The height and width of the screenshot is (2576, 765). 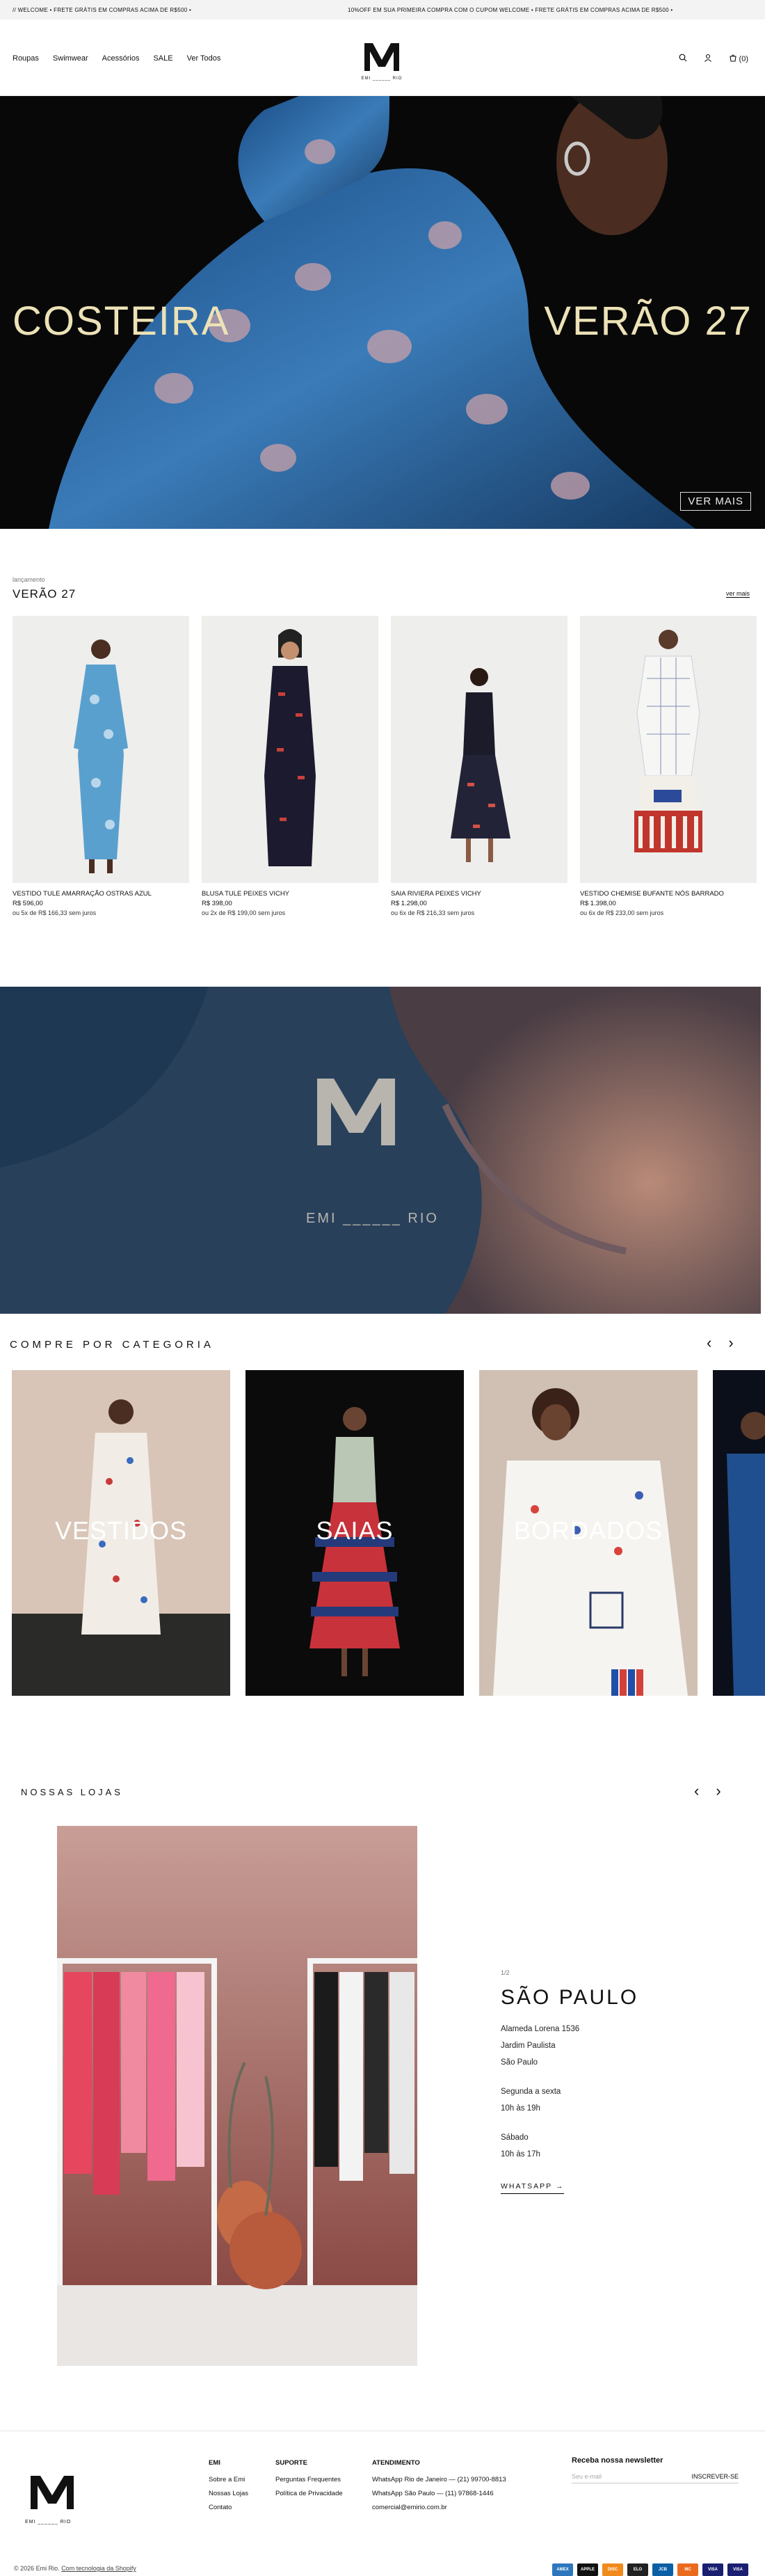 What do you see at coordinates (121, 58) in the screenshot?
I see `nav-acessorios: Acessórios` at bounding box center [121, 58].